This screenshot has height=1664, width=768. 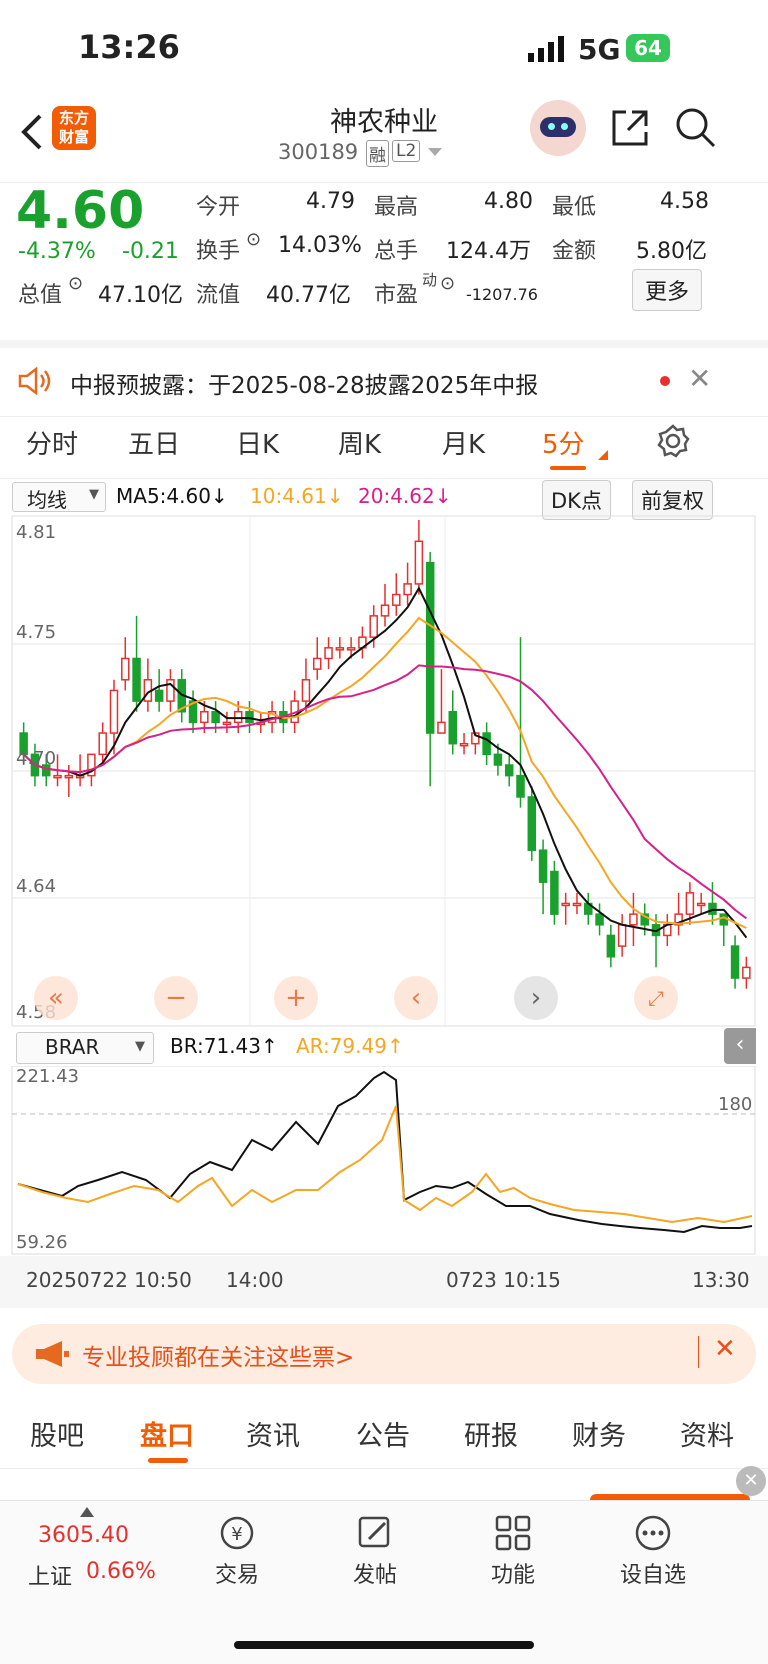 I want to click on info-tabs: 股吧 盘口 资讯 公告 研报 财务 资料, so click(x=384, y=1434).